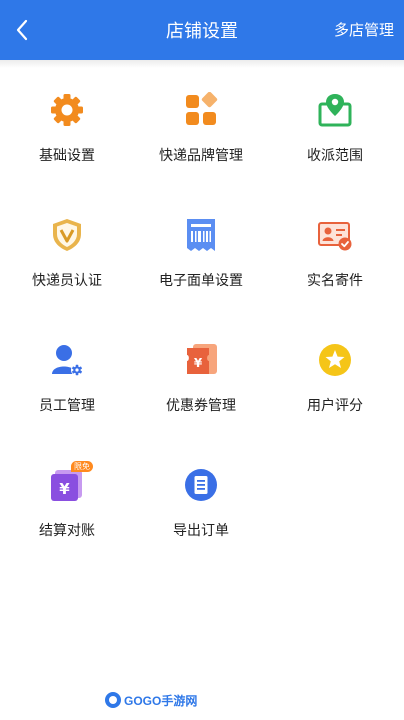  I want to click on grid-item-label: 基础设置, so click(67, 155).